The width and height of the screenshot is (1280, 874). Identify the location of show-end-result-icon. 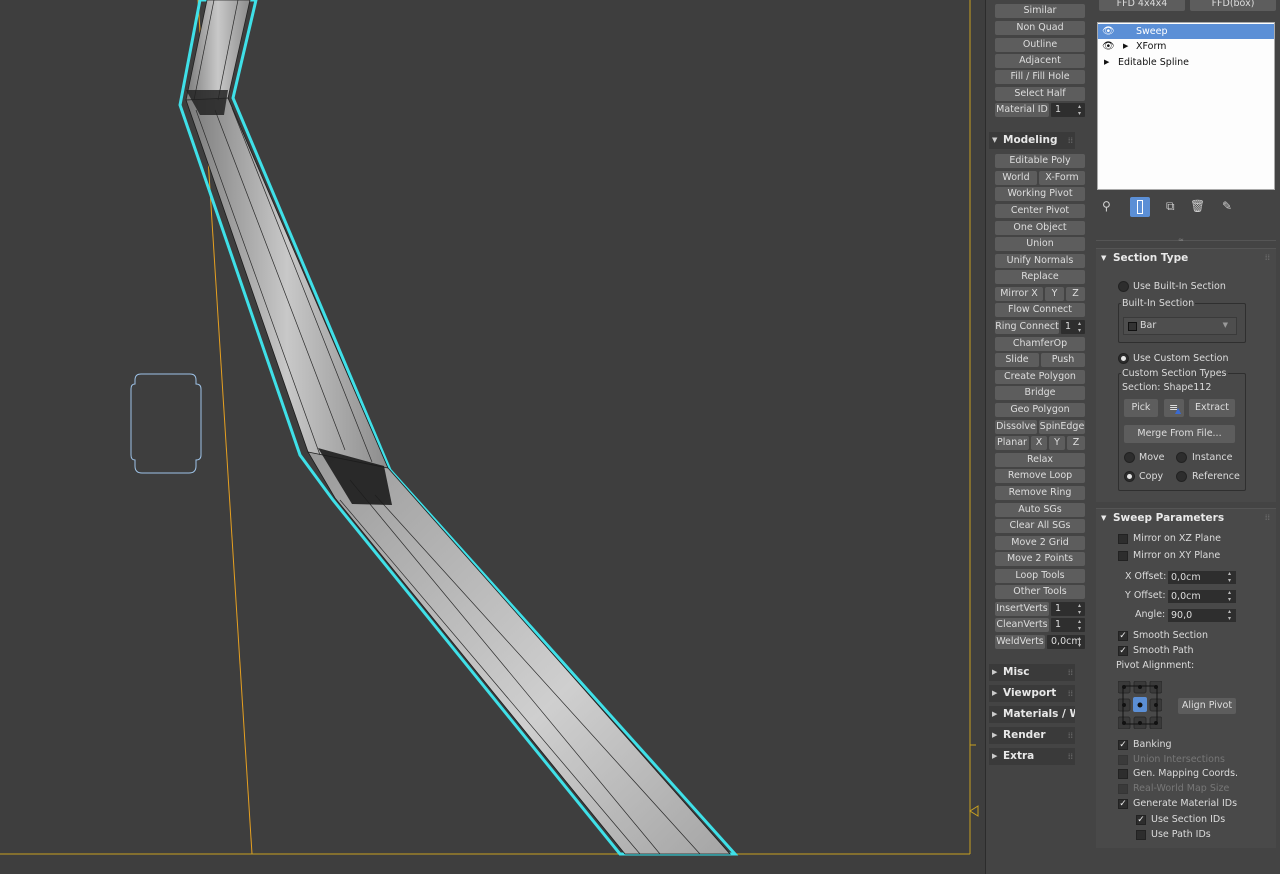
(1140, 207).